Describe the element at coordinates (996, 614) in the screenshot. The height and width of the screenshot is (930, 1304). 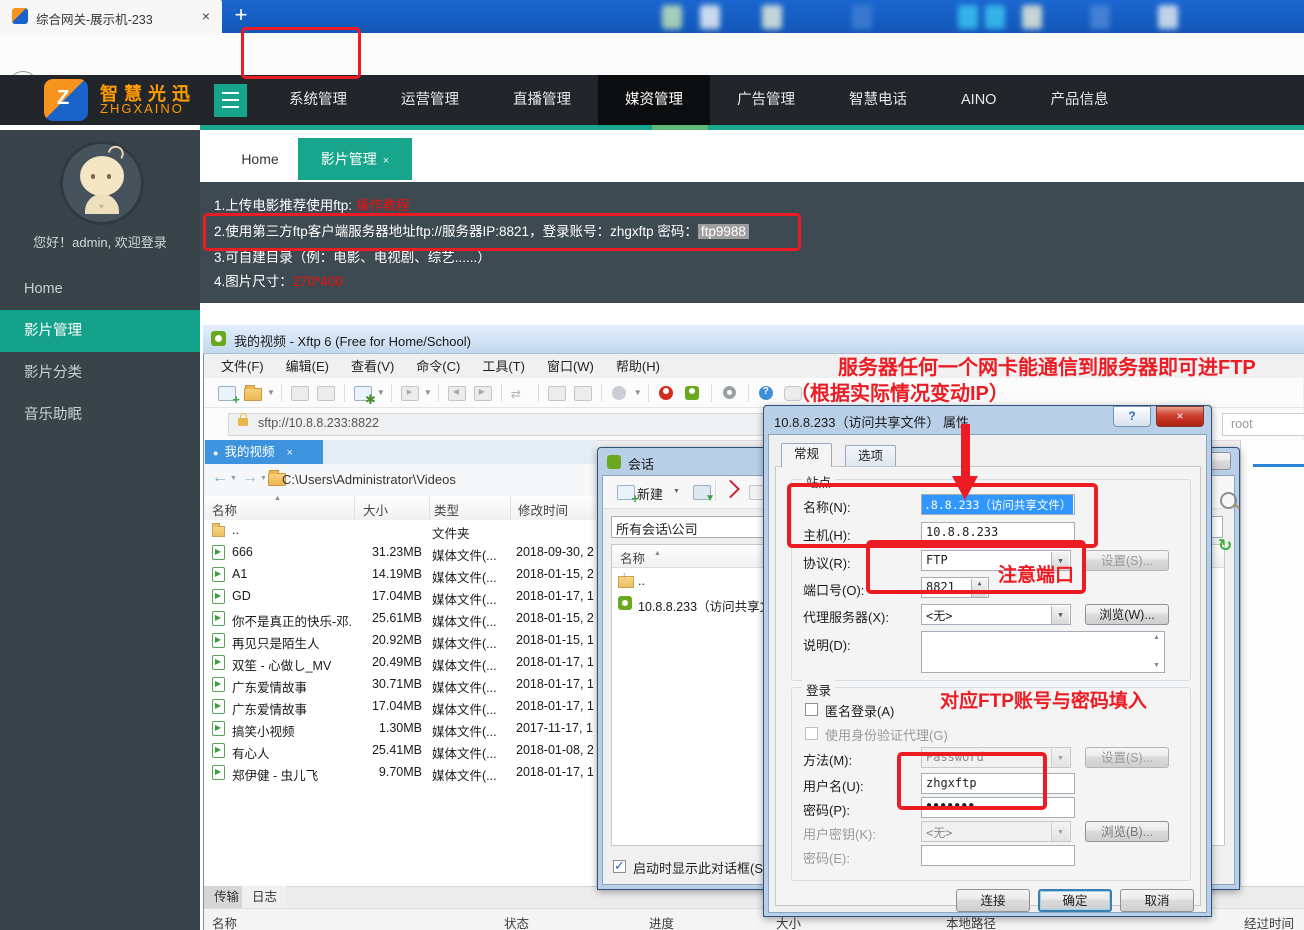
I see `proxy-select: <无> ▼` at that location.